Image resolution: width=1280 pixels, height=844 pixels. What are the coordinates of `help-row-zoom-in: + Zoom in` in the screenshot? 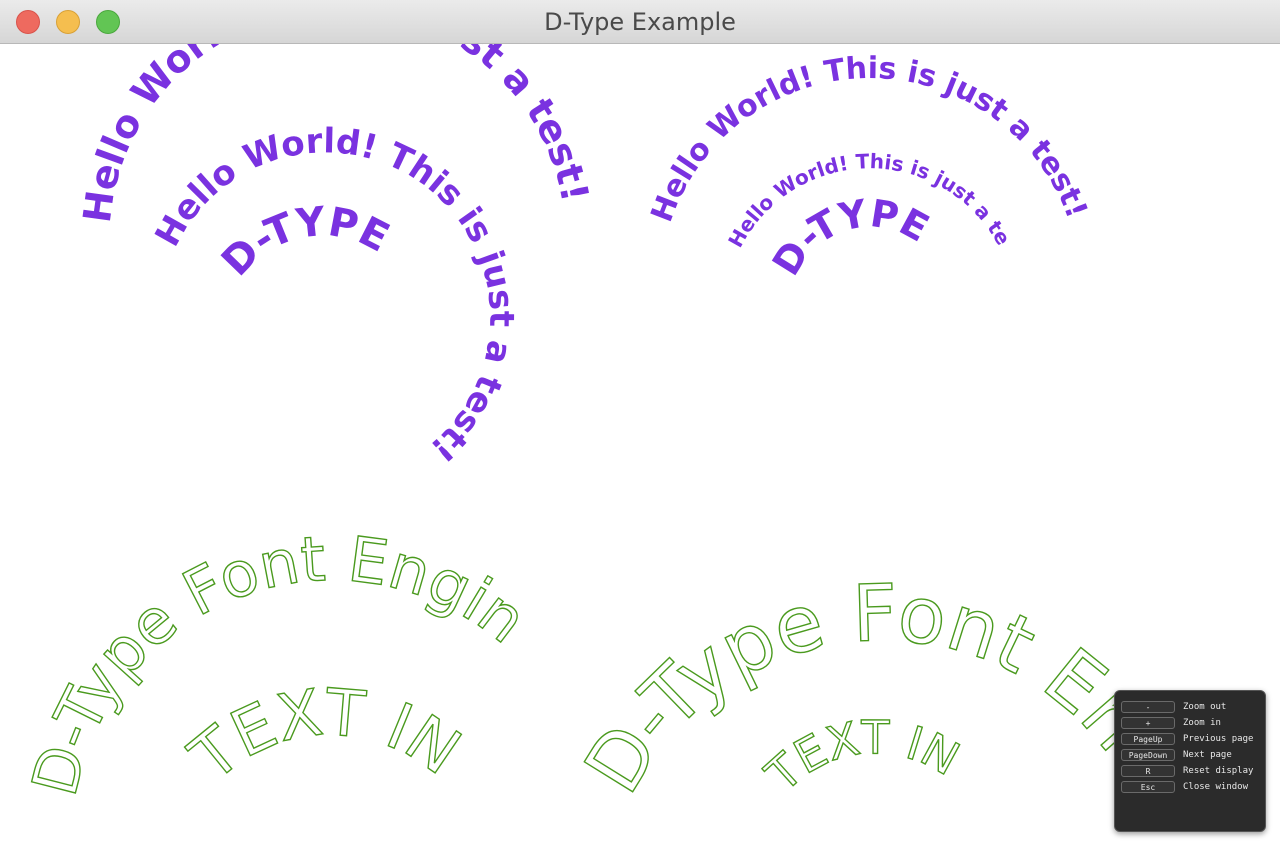 It's located at (1190, 723).